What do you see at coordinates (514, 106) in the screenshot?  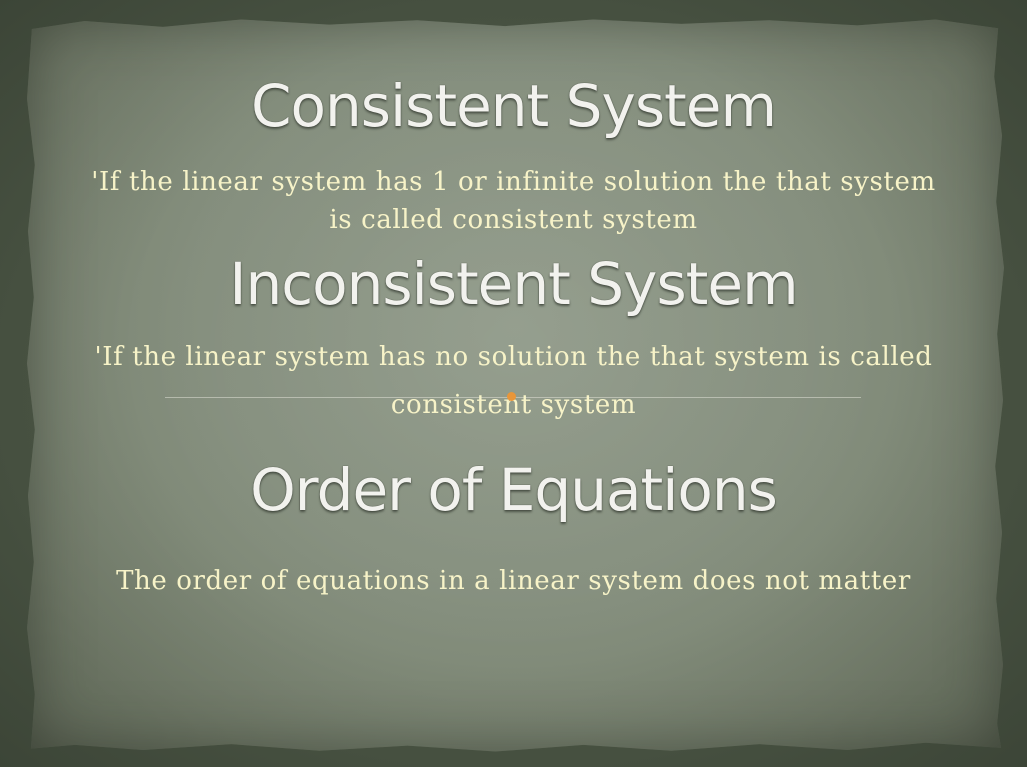 I see `heading-consistent-system: Consistent System` at bounding box center [514, 106].